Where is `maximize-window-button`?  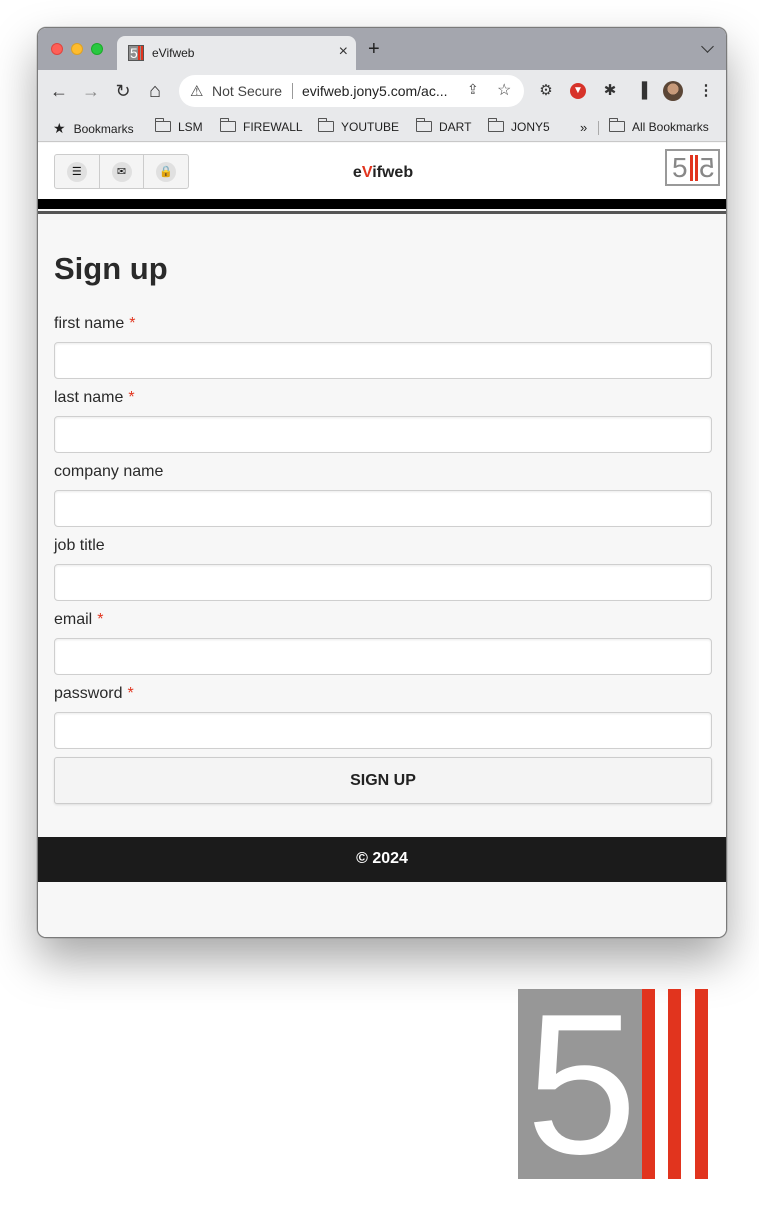 maximize-window-button is located at coordinates (97, 49).